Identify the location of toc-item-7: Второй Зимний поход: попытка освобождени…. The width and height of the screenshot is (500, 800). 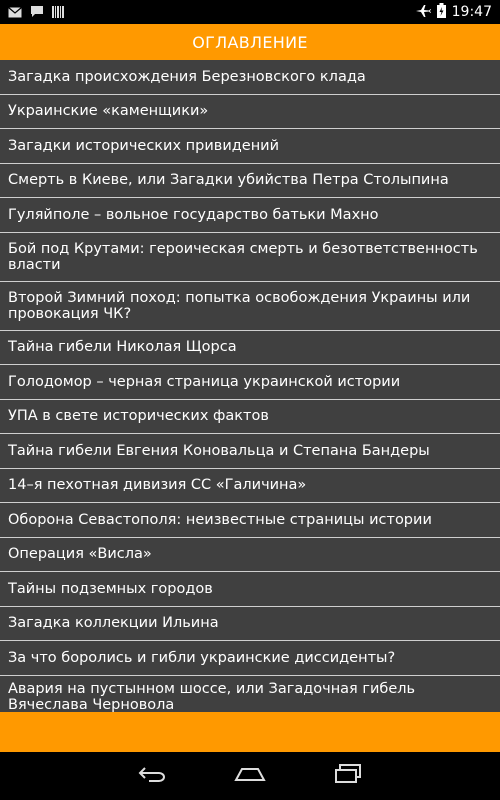
(250, 306).